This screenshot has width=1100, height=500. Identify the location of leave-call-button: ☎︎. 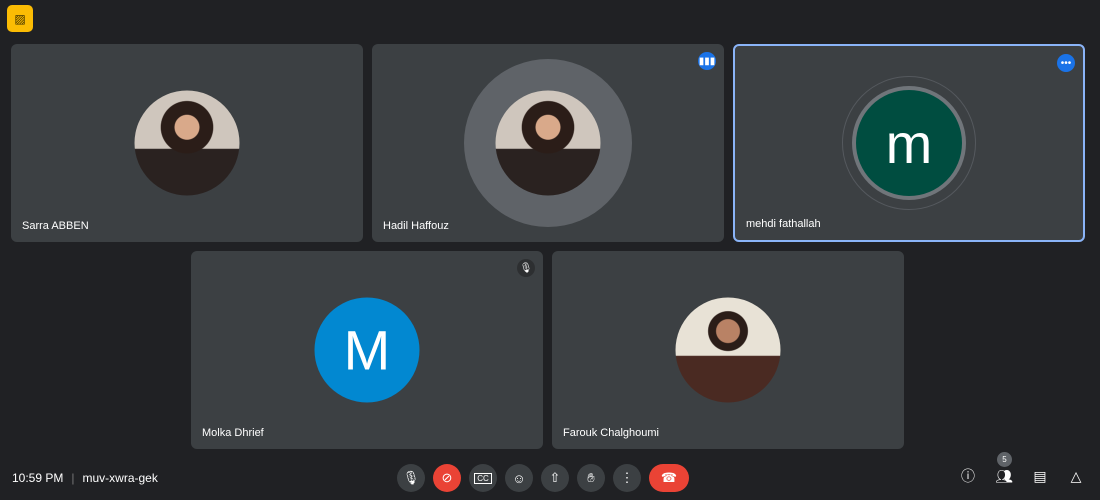
(669, 478).